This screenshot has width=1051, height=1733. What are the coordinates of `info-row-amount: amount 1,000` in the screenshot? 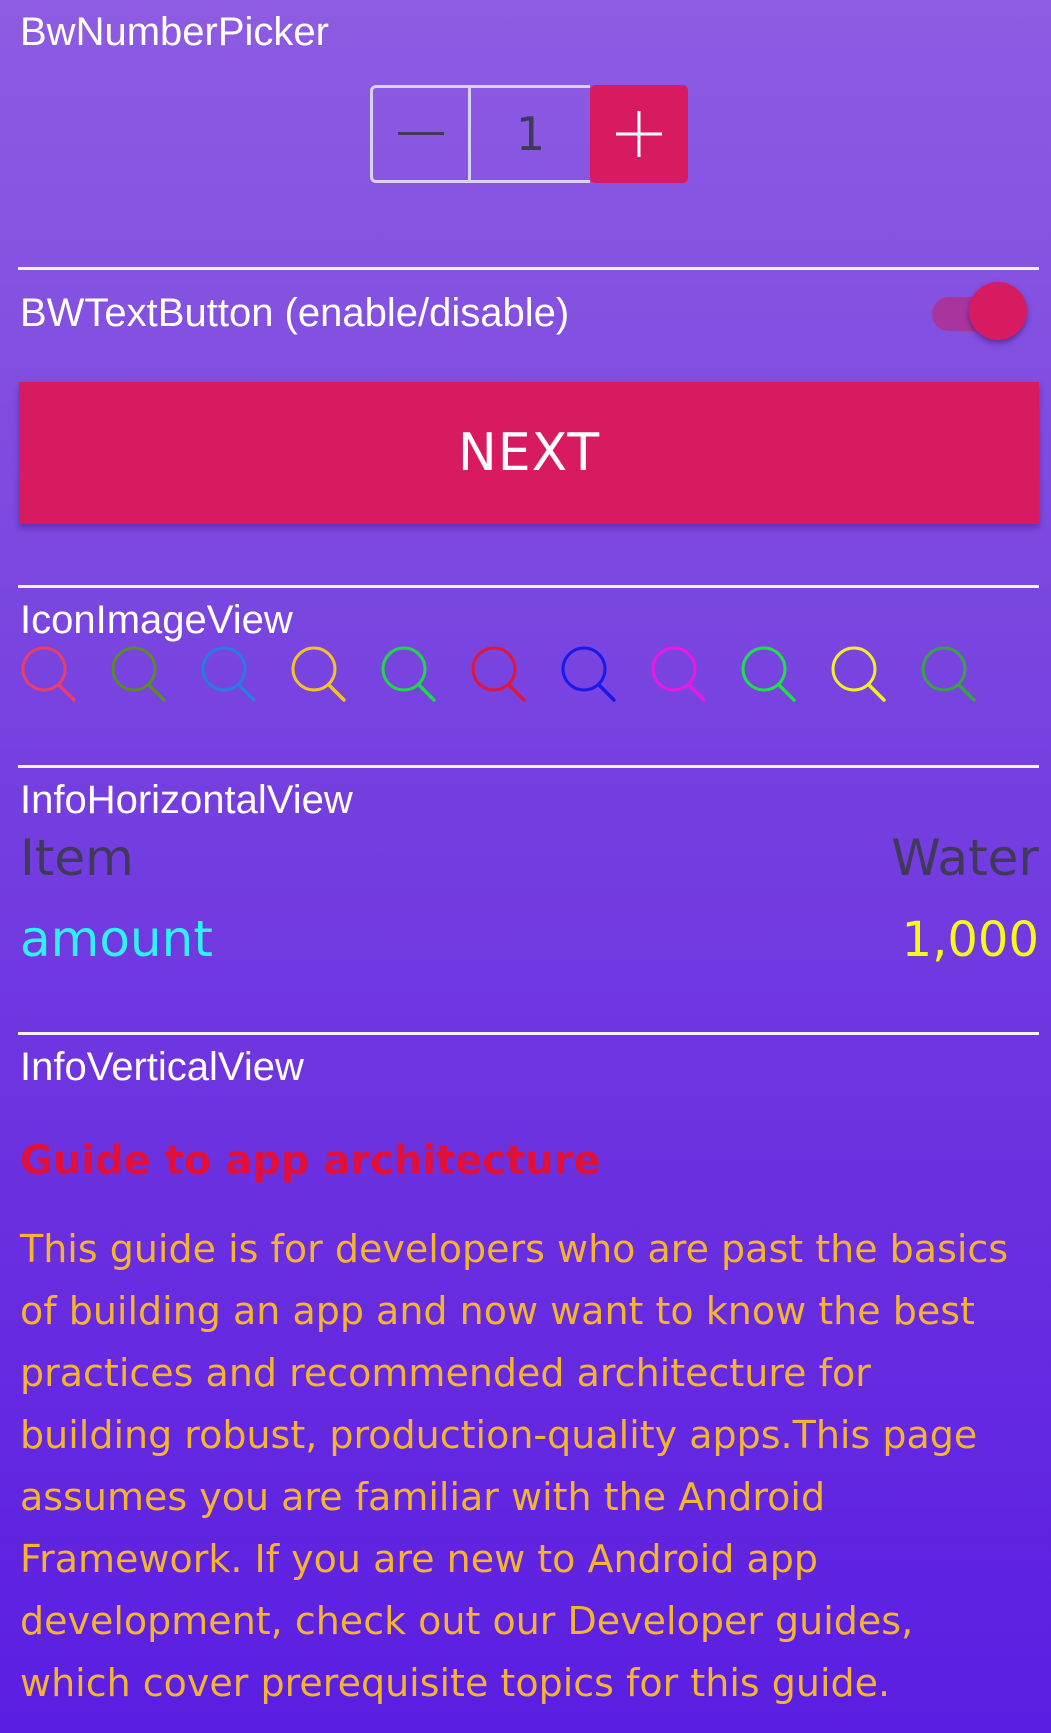 It's located at (529, 939).